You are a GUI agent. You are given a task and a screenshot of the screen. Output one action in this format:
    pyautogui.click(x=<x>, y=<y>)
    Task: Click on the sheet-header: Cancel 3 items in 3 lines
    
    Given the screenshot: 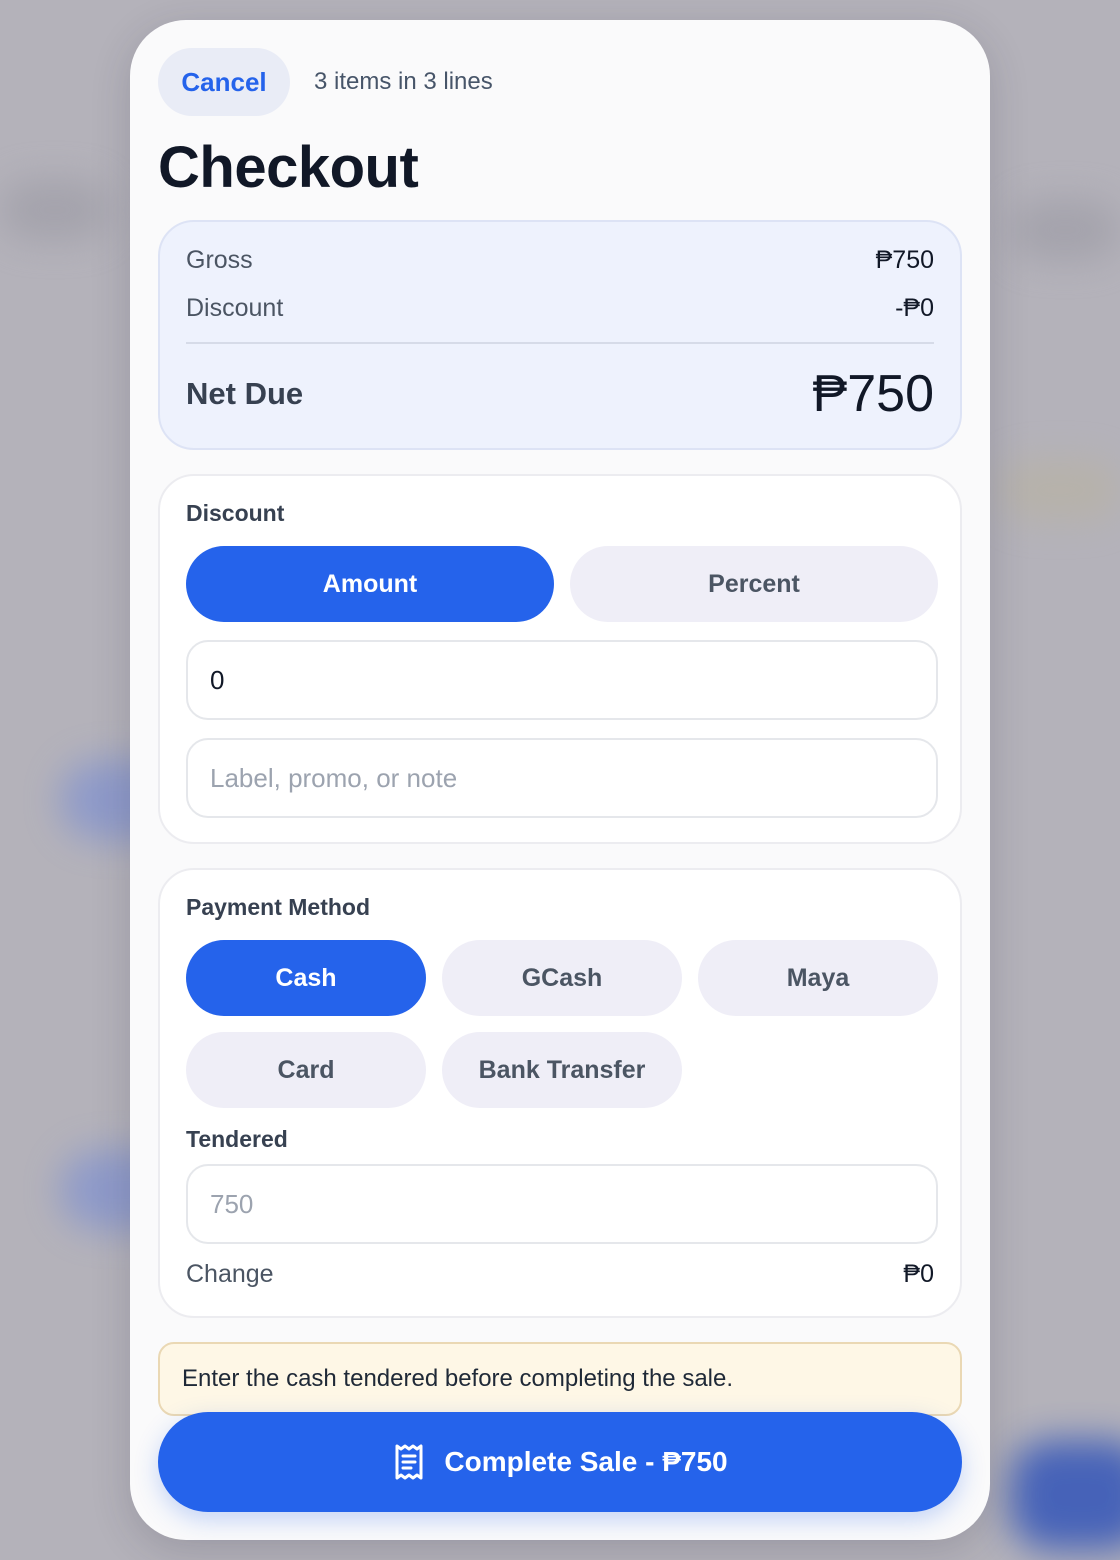 What is the action you would take?
    pyautogui.click(x=325, y=82)
    